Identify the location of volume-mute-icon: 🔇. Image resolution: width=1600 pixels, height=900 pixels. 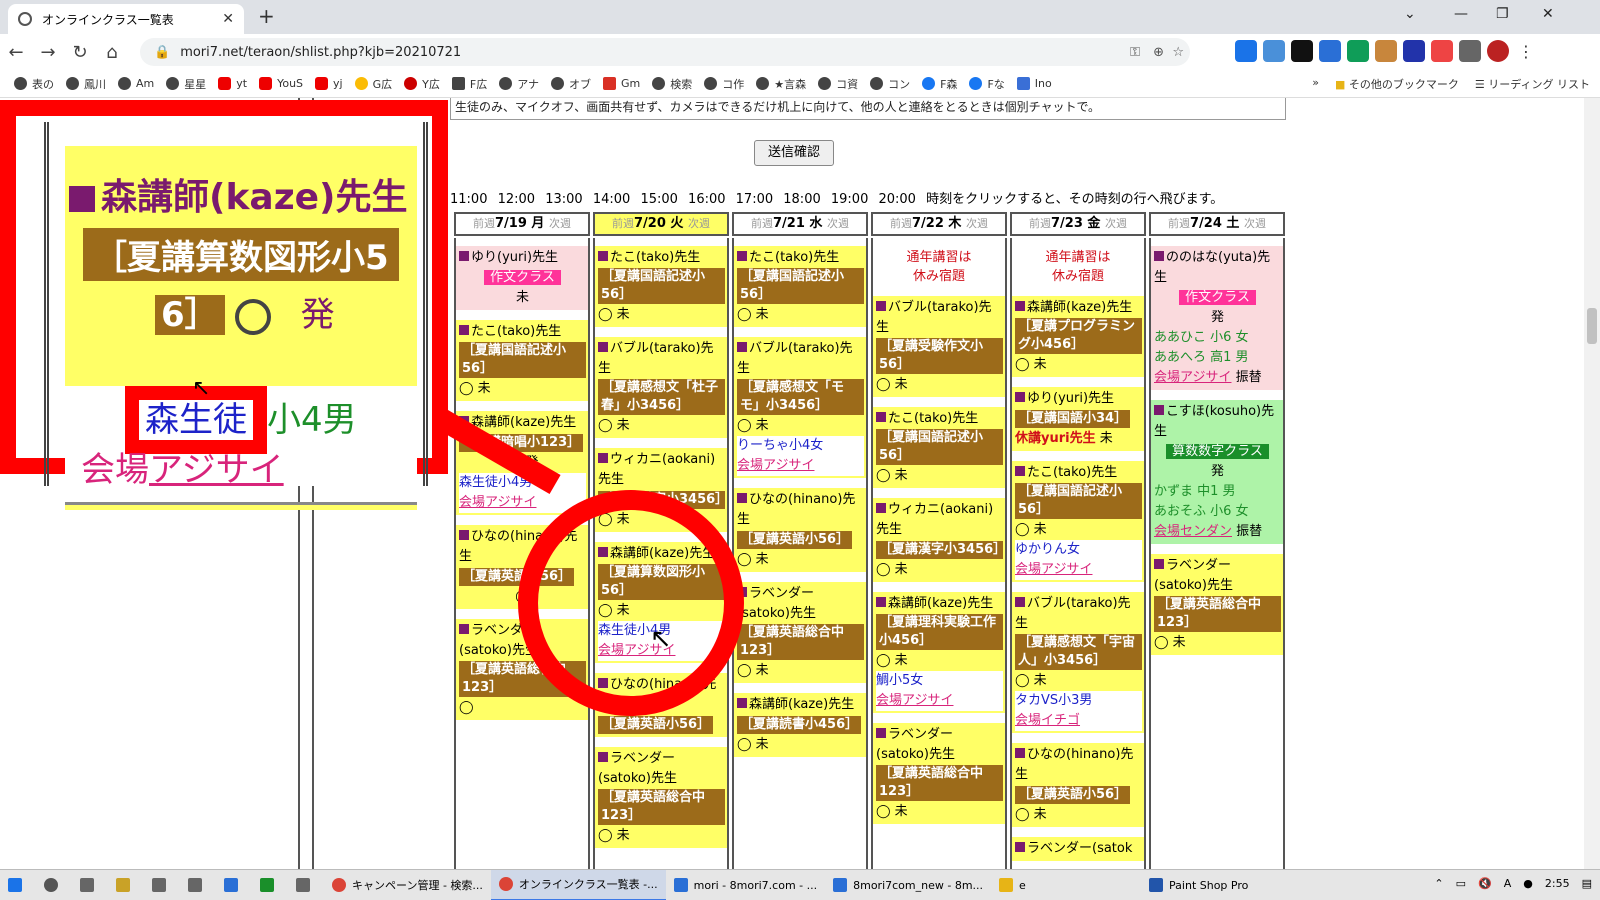
(1485, 883).